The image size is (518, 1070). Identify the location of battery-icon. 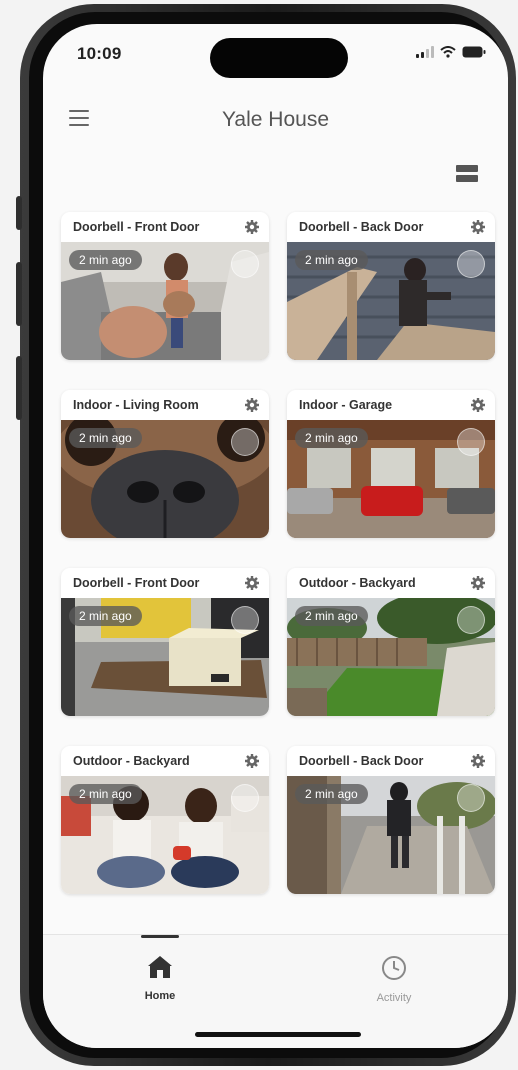
(474, 52).